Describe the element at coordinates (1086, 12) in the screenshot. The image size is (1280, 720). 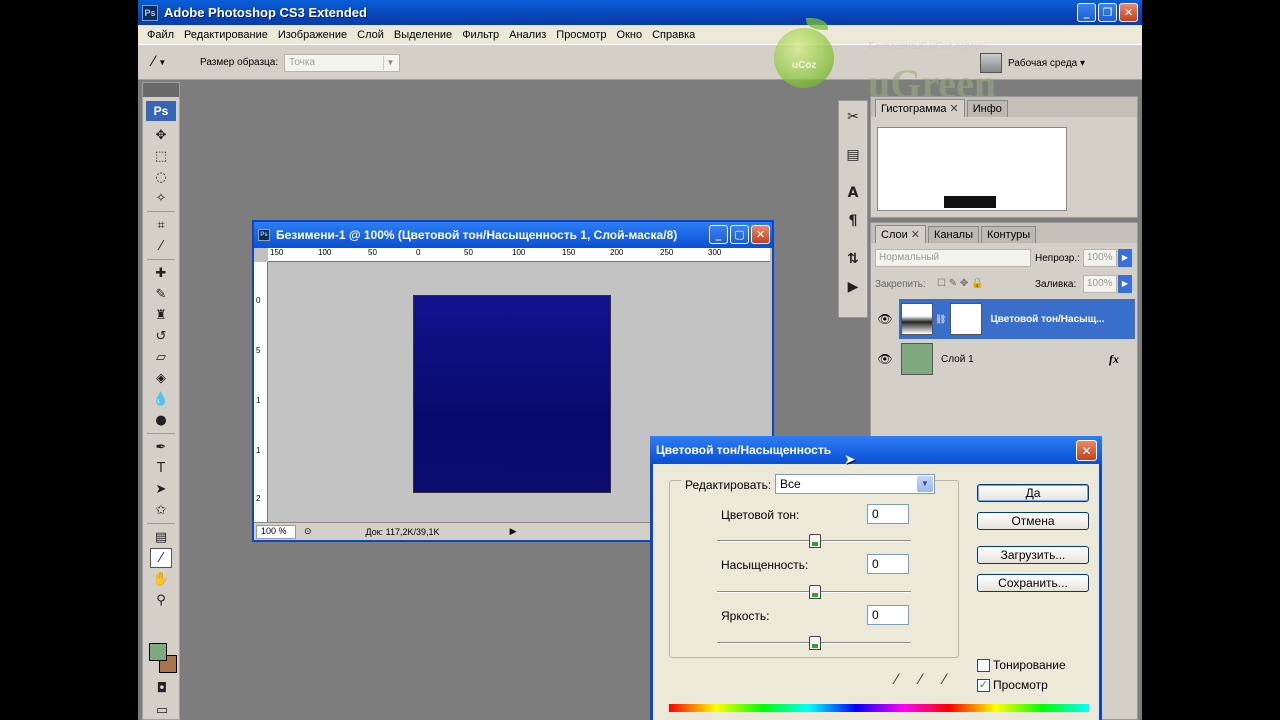
I see `minimize-button: _` at that location.